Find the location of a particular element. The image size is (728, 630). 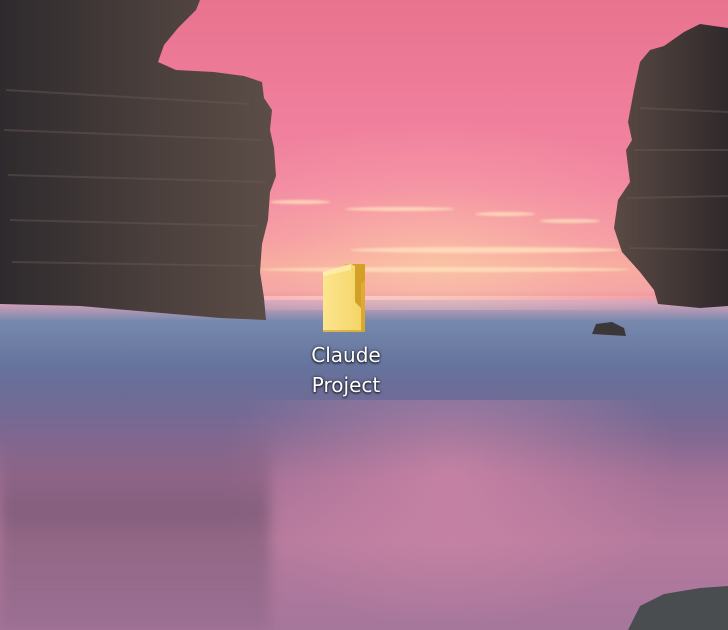

desktop-icon-claude-project: Claude Project is located at coordinates (346, 332).